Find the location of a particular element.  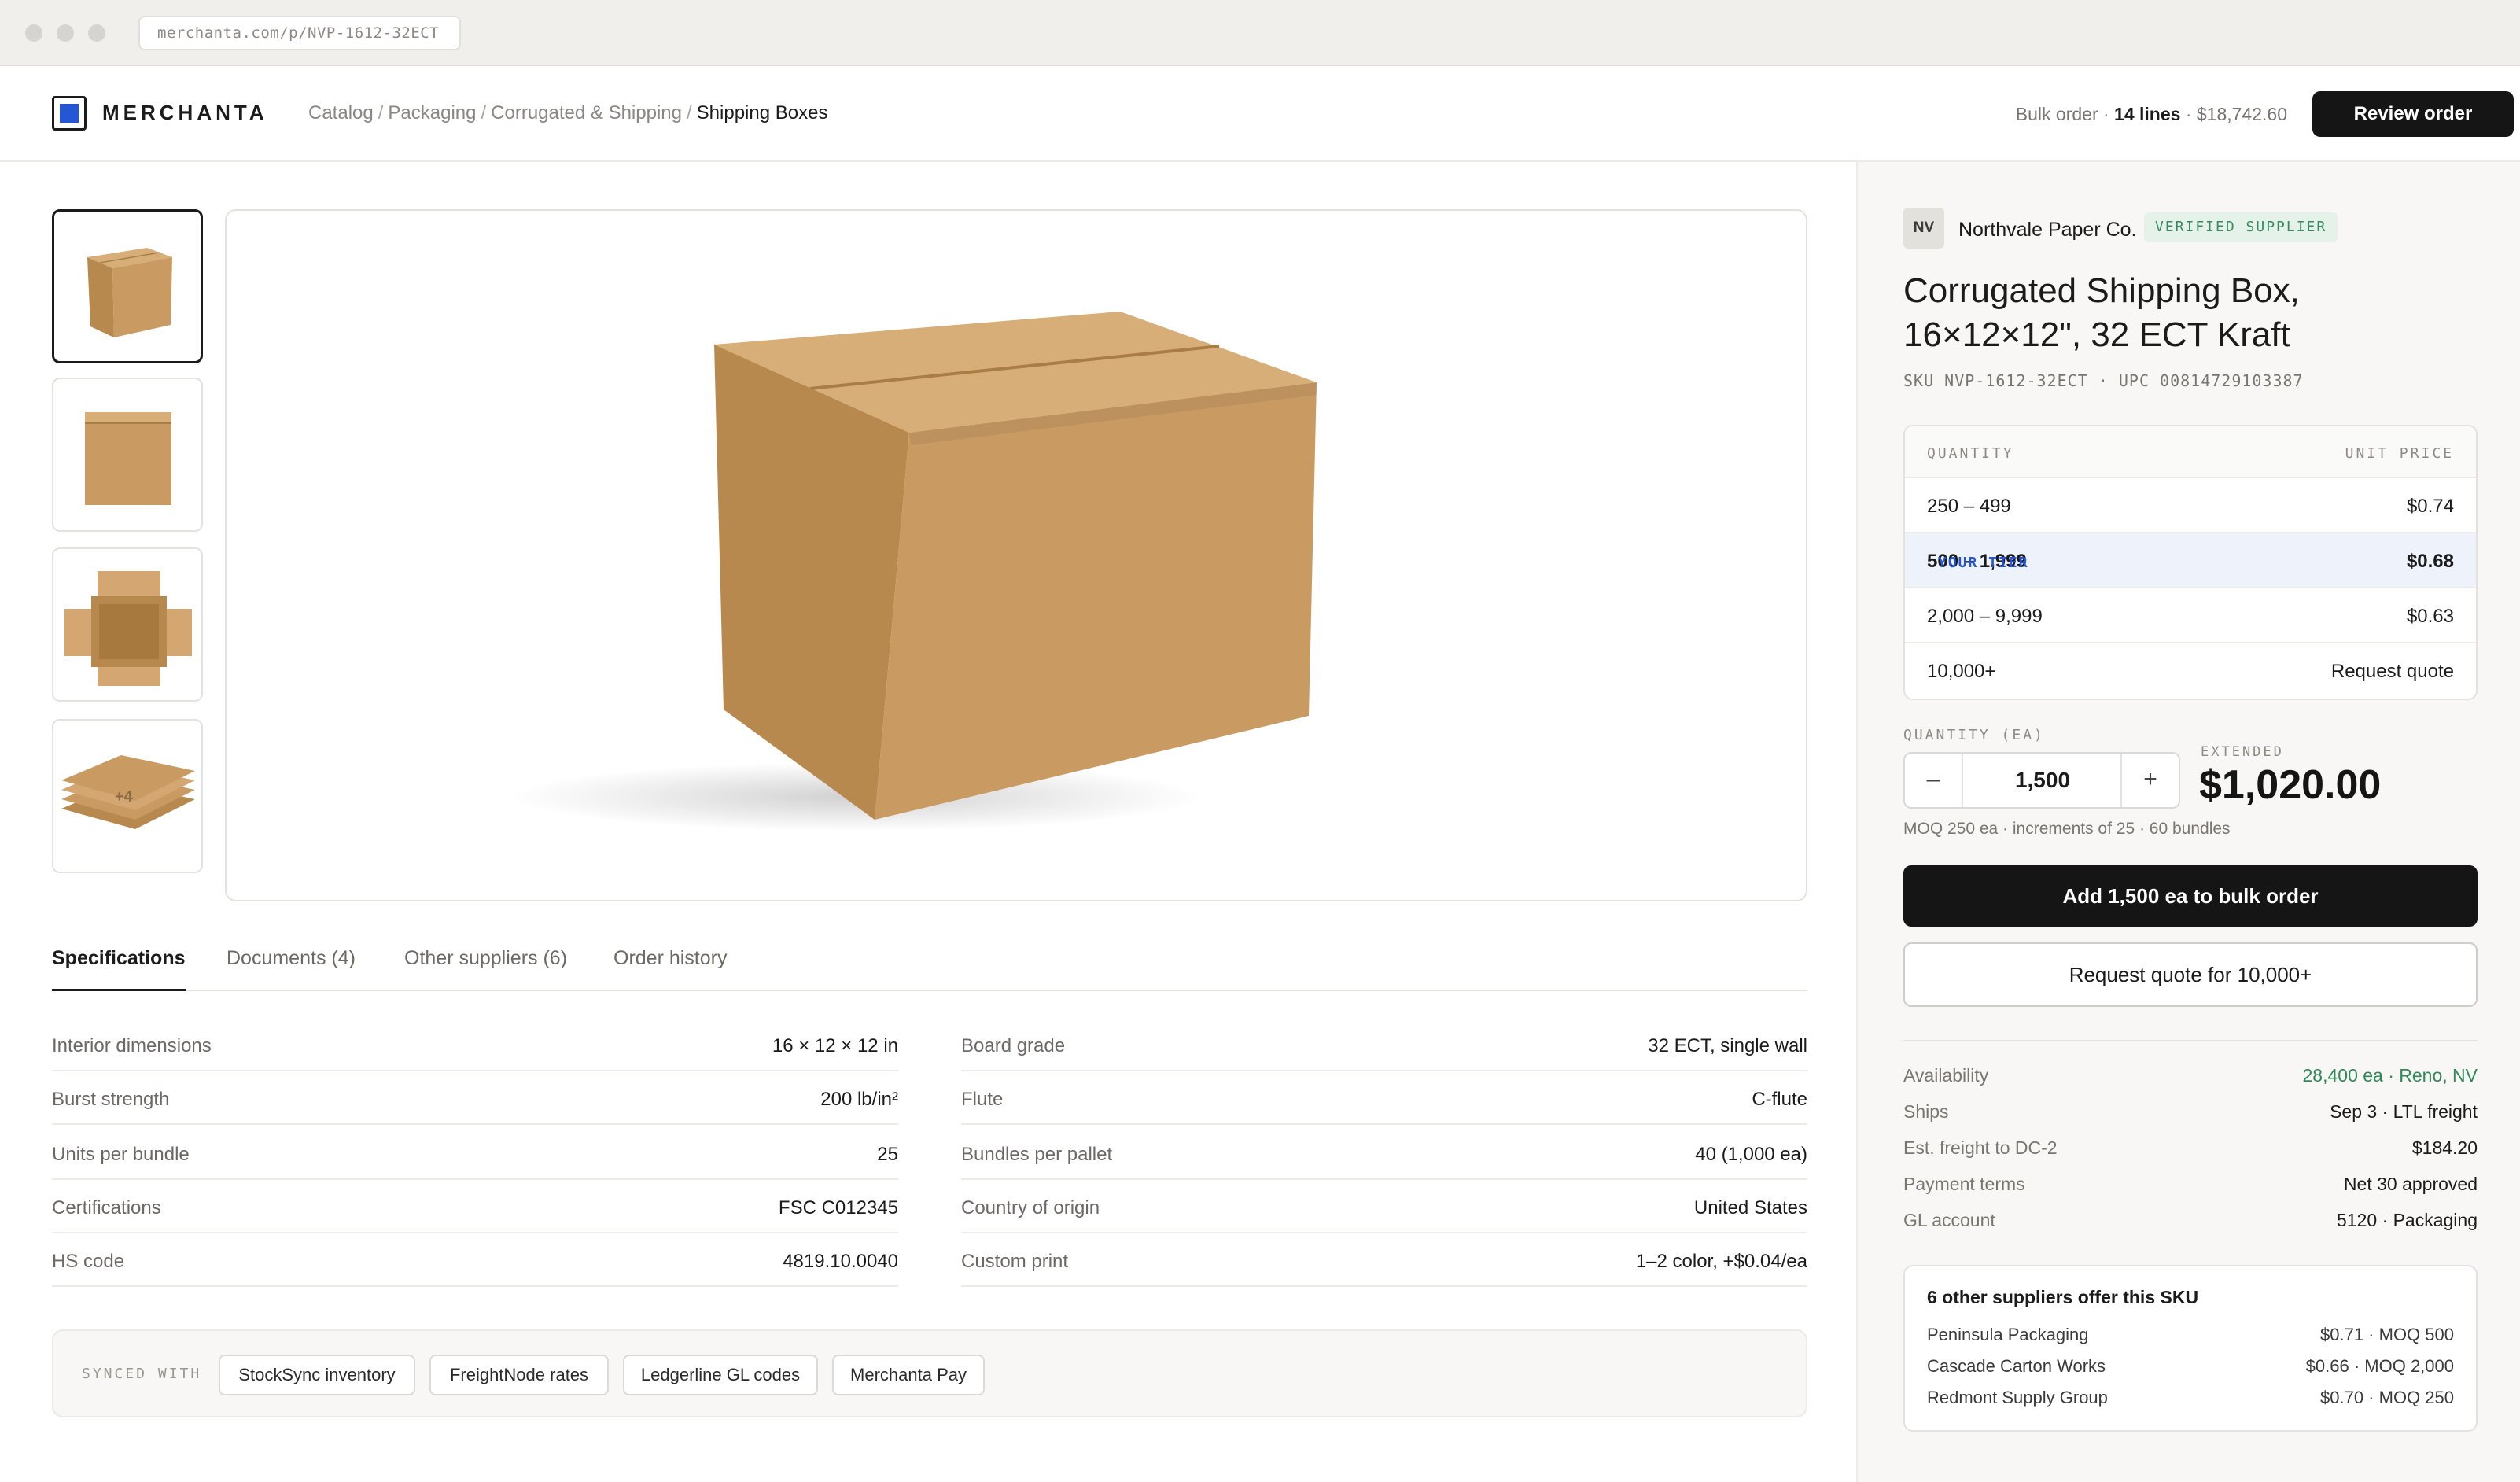

other-supplier-offer: $0.70 · MOQ 250 is located at coordinates (2387, 1397).